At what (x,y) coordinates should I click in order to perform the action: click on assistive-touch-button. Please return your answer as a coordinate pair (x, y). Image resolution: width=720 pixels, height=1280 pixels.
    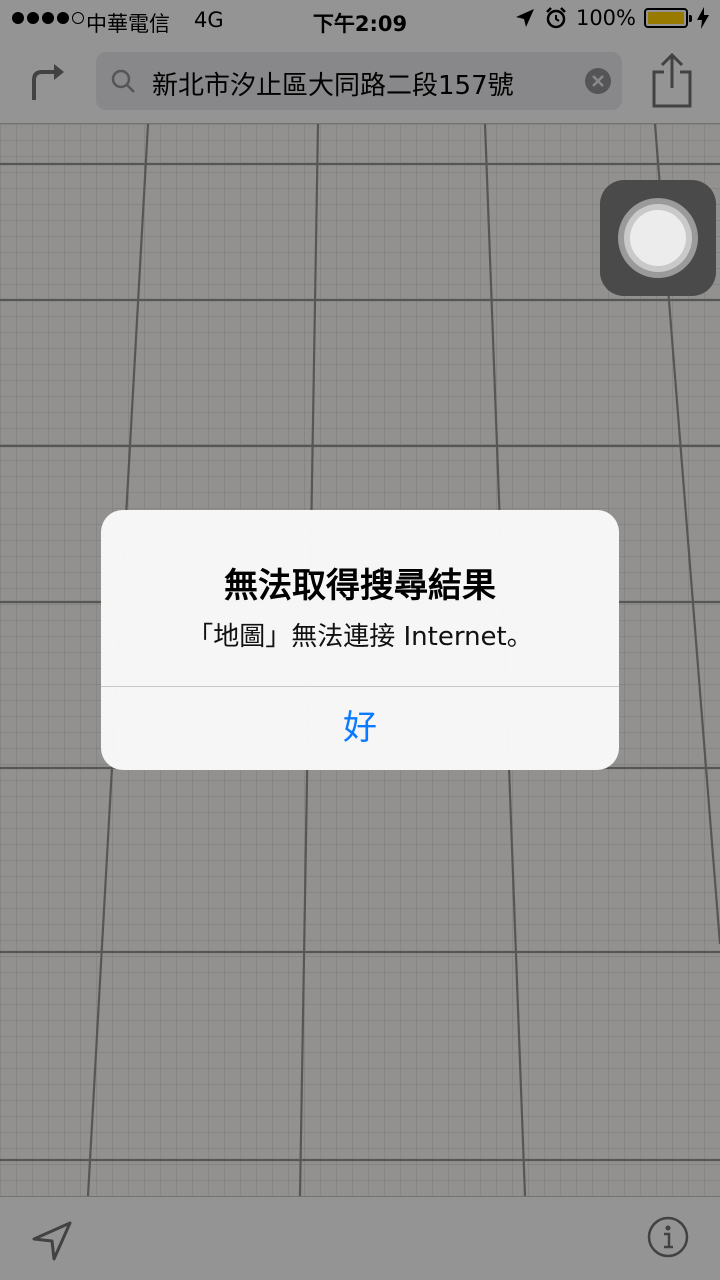
    Looking at the image, I should click on (658, 238).